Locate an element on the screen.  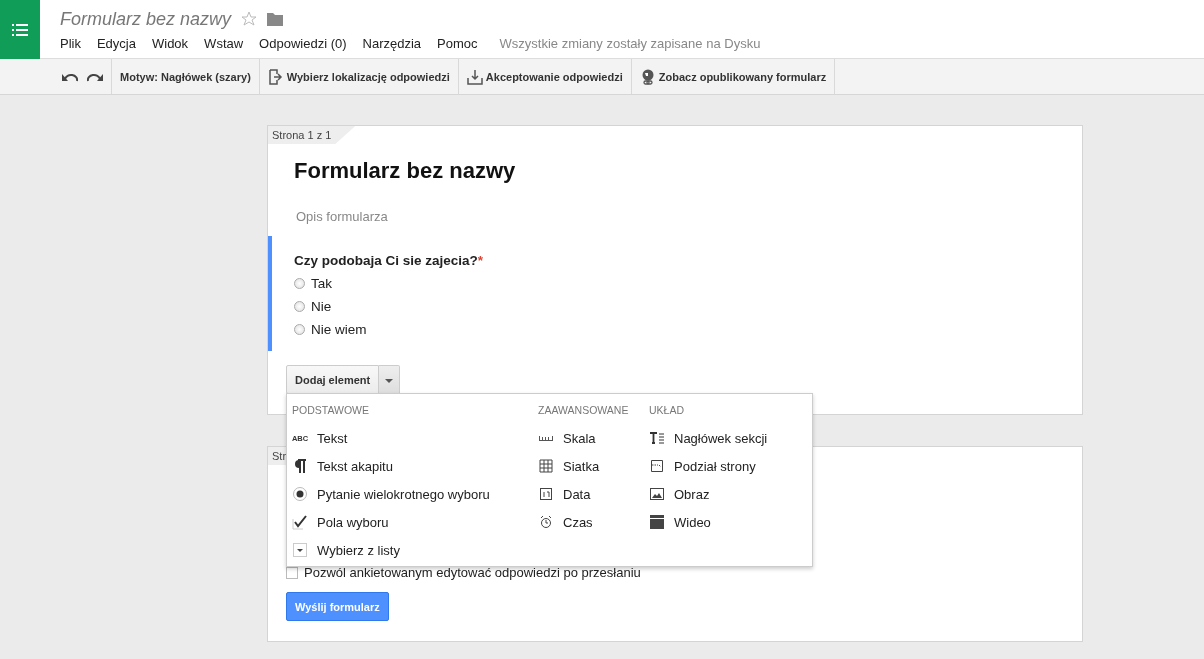
list-icon is located at coordinates (20, 29).